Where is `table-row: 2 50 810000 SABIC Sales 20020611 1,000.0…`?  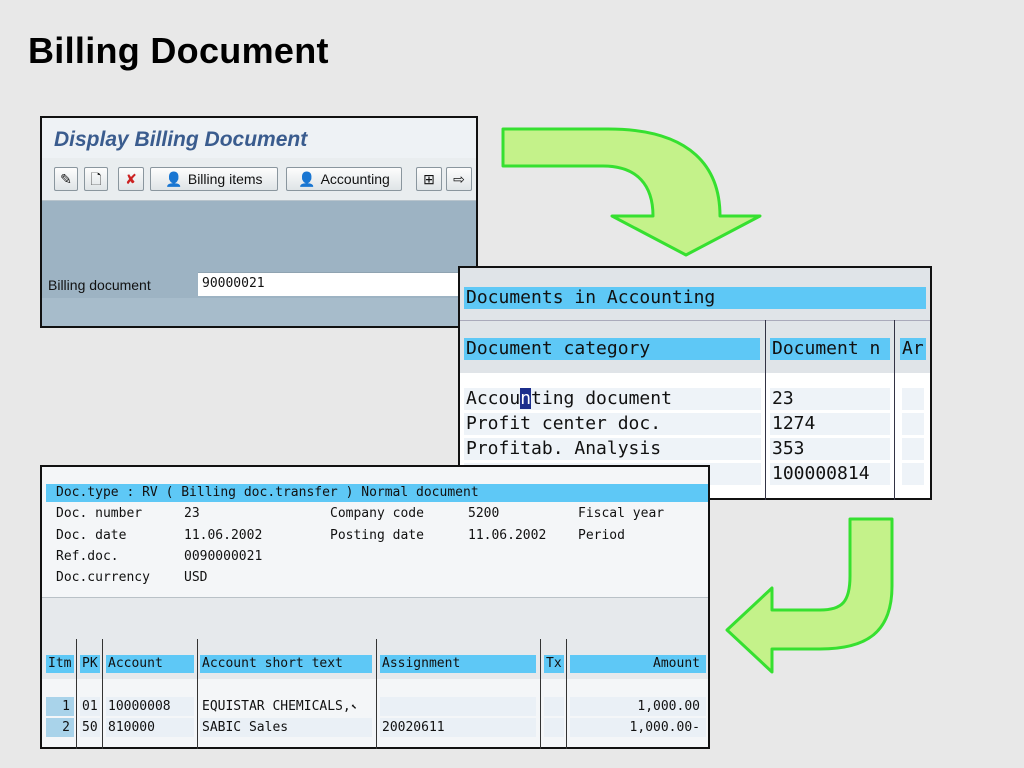 table-row: 2 50 810000 SABIC Sales 20020611 1,000.0… is located at coordinates (375, 728).